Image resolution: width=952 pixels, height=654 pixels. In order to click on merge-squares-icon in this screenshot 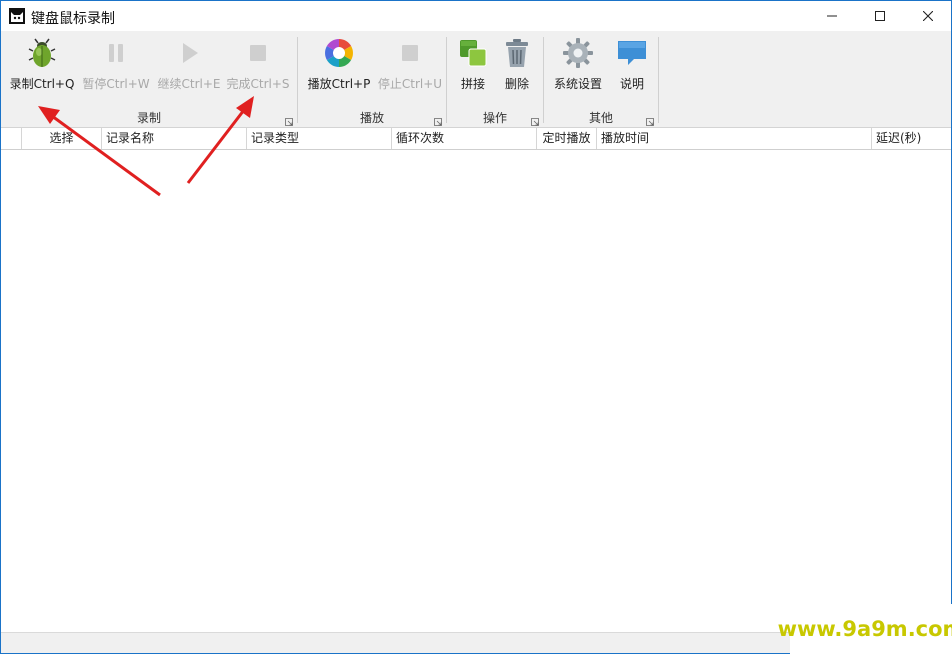, I will do `click(473, 53)`.